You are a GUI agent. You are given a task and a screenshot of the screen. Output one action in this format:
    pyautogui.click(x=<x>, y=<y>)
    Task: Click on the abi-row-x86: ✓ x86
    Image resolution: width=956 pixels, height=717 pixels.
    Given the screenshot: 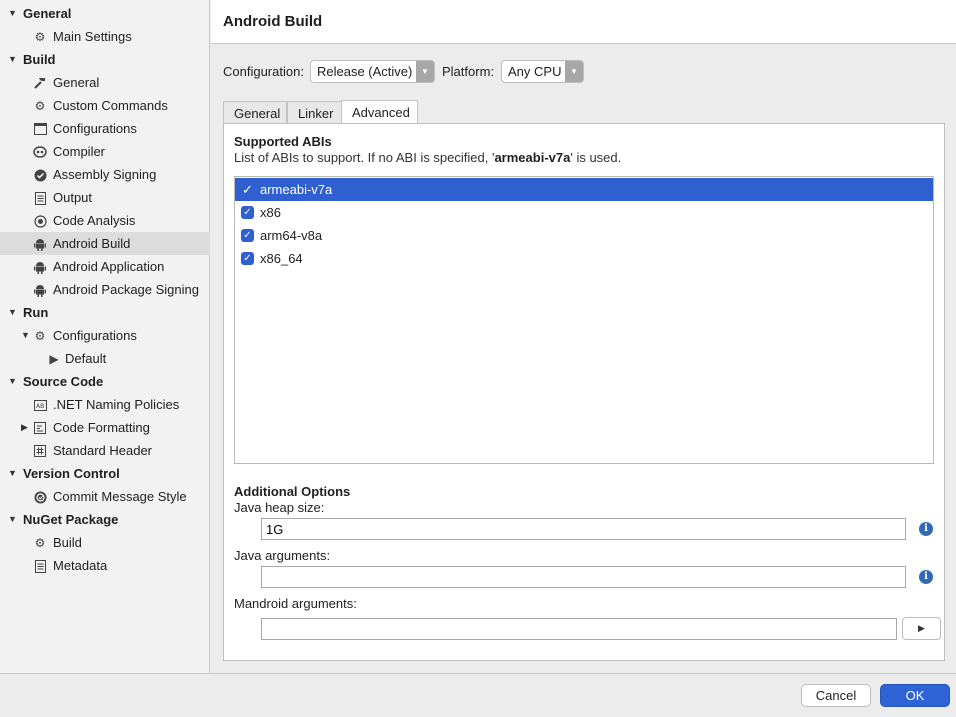 What is the action you would take?
    pyautogui.click(x=584, y=212)
    